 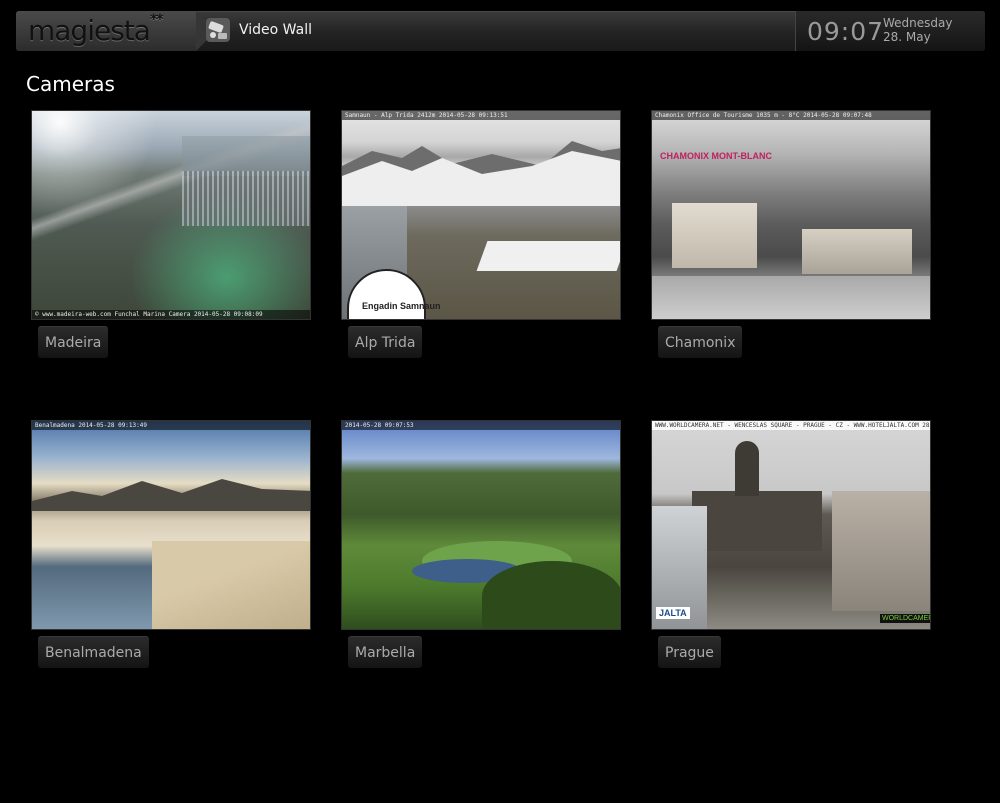 I want to click on breadcrumb-video-wall: Video Wall, so click(x=275, y=30).